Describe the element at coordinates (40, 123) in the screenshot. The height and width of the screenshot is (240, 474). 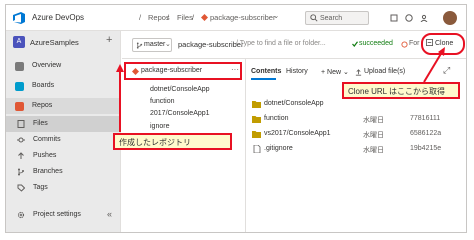
I see `sidebar-subitem-label: Files` at that location.